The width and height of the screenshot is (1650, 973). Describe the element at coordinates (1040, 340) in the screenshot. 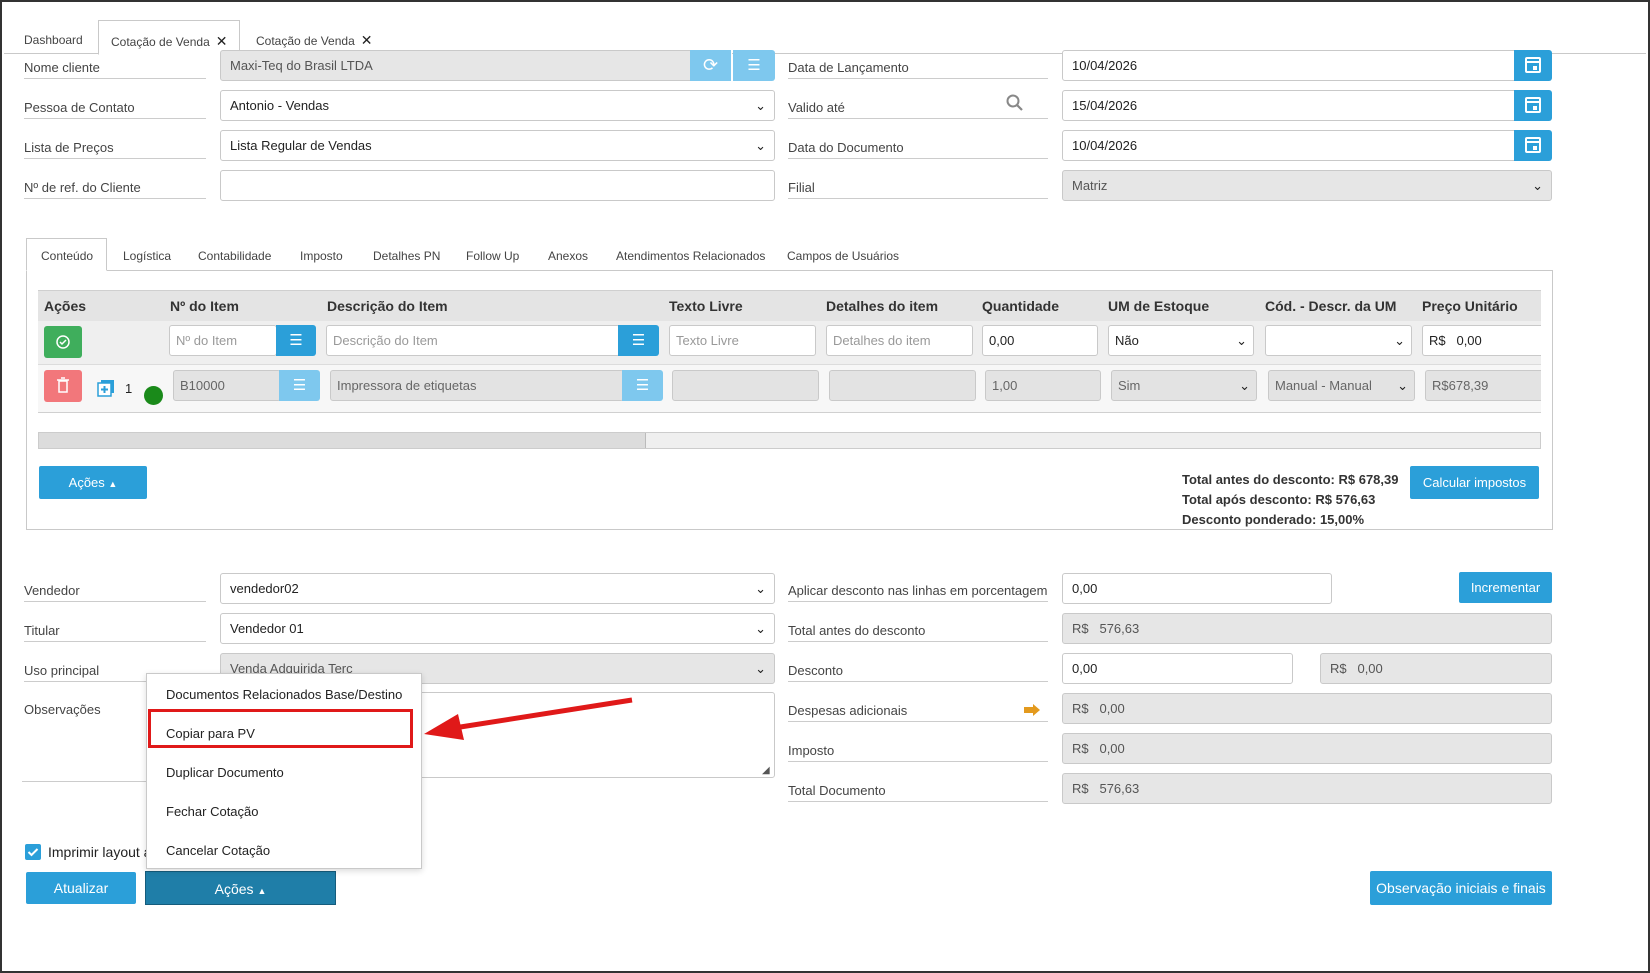

I see `quantity-input: 0,00` at that location.